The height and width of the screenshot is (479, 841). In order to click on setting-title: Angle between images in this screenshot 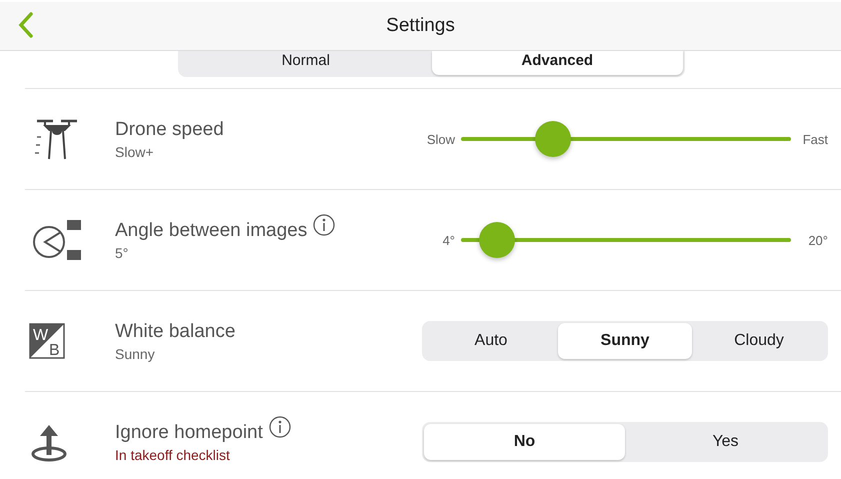, I will do `click(211, 231)`.